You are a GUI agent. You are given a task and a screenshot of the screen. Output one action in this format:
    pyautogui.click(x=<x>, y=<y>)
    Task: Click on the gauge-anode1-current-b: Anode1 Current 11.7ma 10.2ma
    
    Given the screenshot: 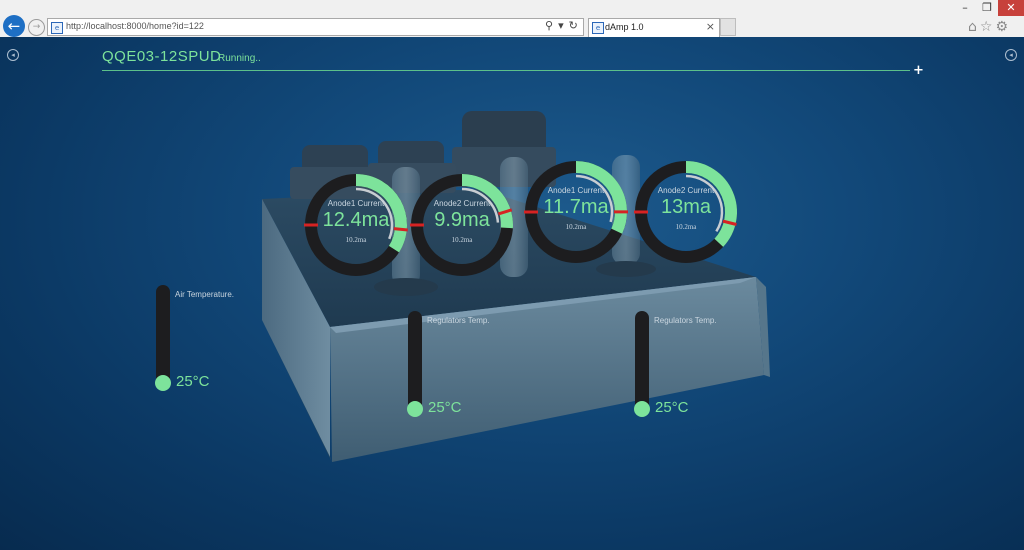 What is the action you would take?
    pyautogui.click(x=576, y=212)
    